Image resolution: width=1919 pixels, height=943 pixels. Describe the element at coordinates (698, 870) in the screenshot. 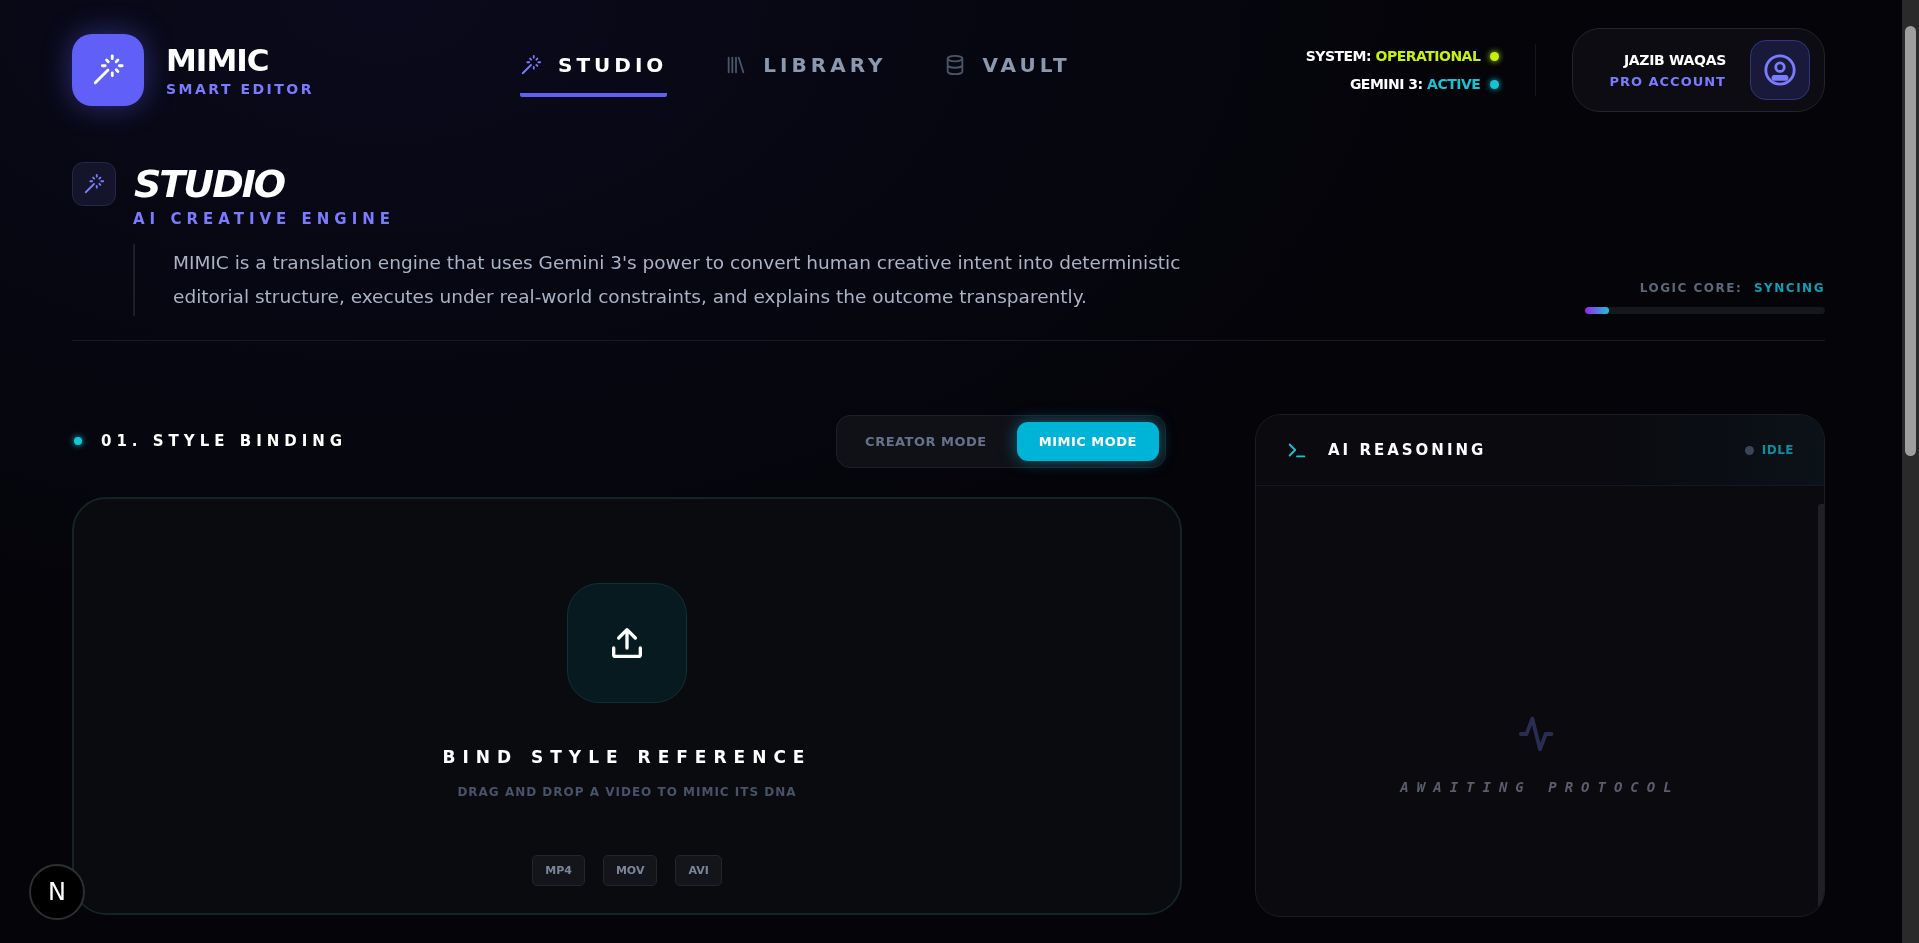

I see `format-tag: AVI` at that location.